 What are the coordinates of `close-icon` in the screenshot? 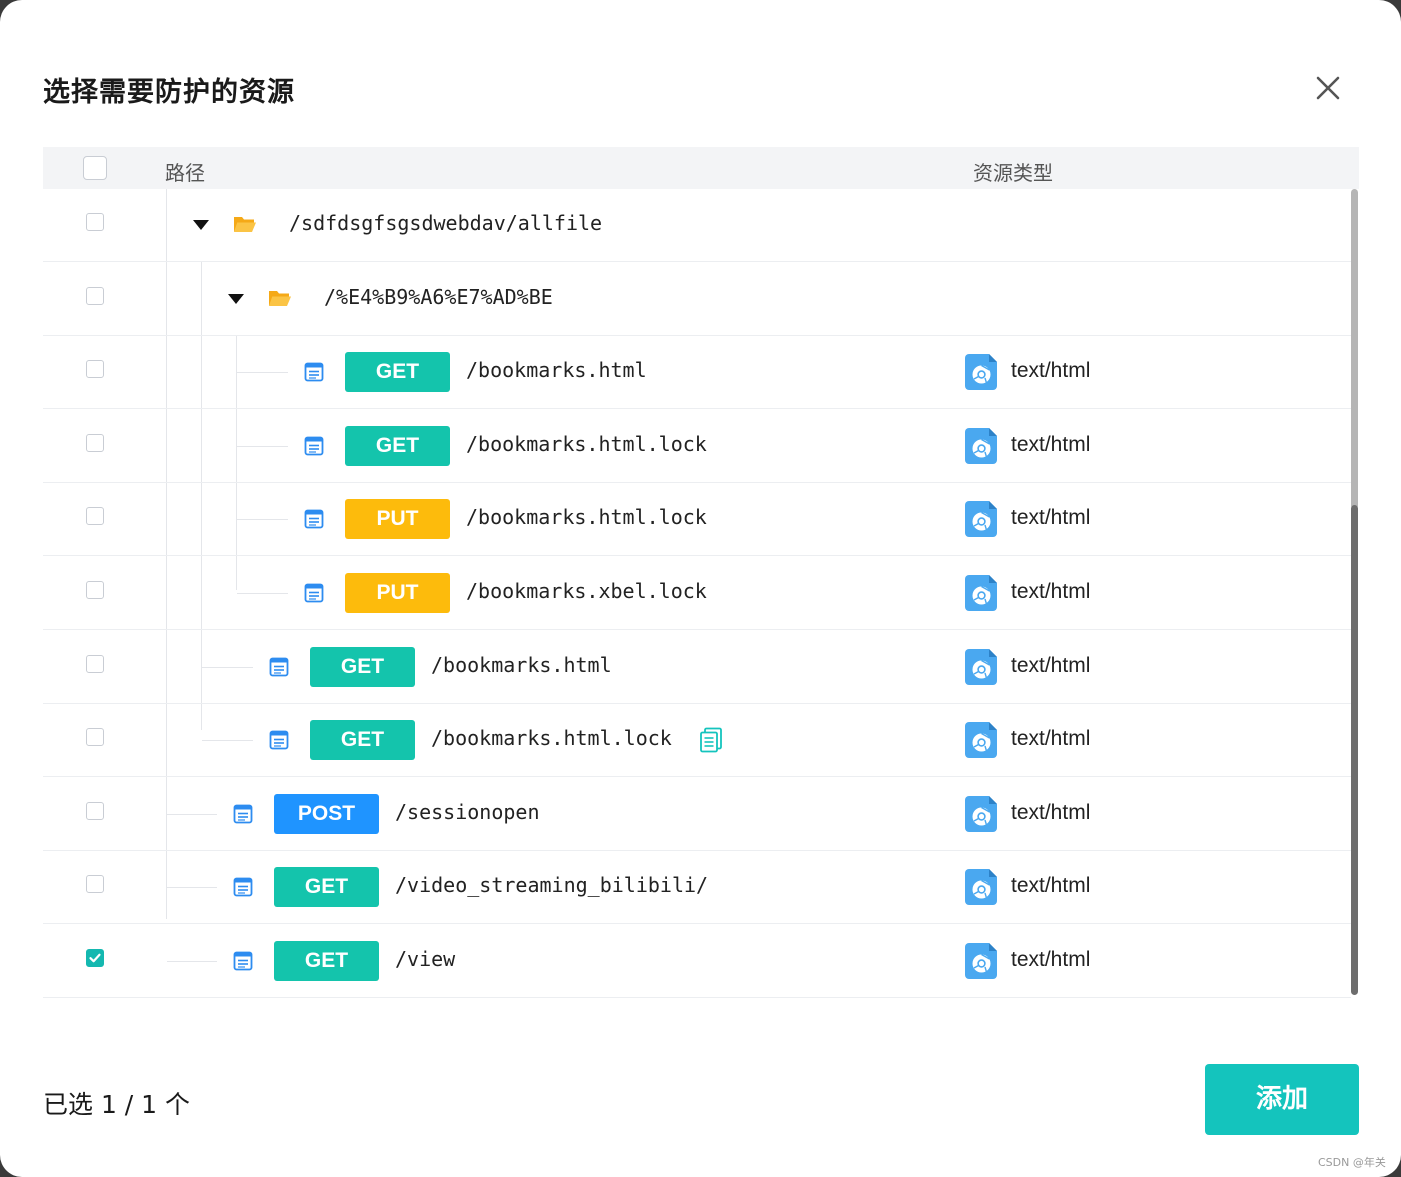 It's located at (1328, 88).